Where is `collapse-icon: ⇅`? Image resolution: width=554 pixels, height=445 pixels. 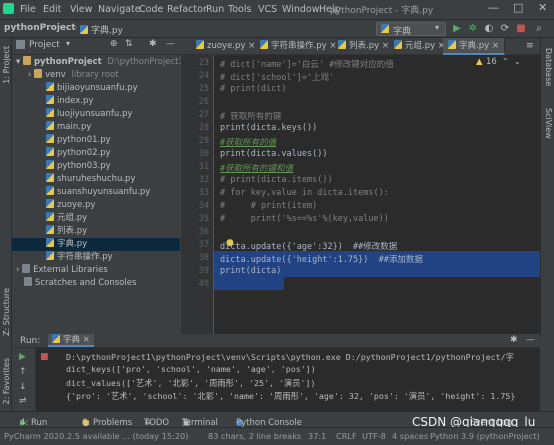
collapse-icon: ⇅ is located at coordinates (129, 44).